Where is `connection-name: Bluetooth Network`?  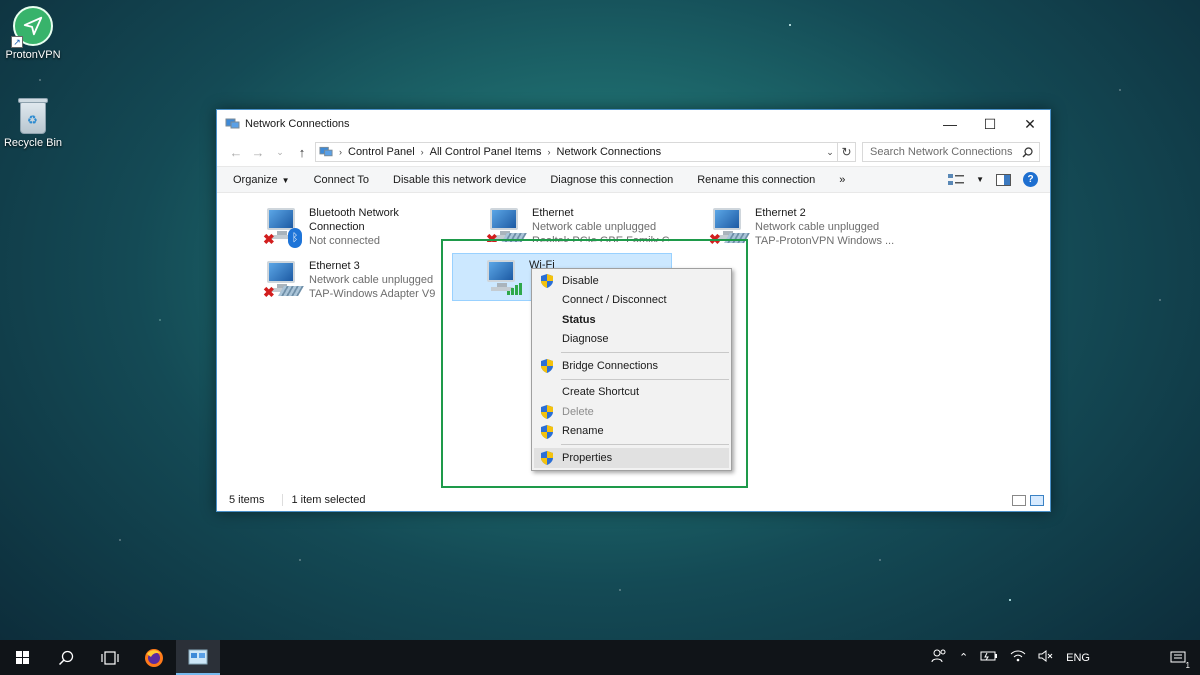
connection-name: Bluetooth Network is located at coordinates (354, 213).